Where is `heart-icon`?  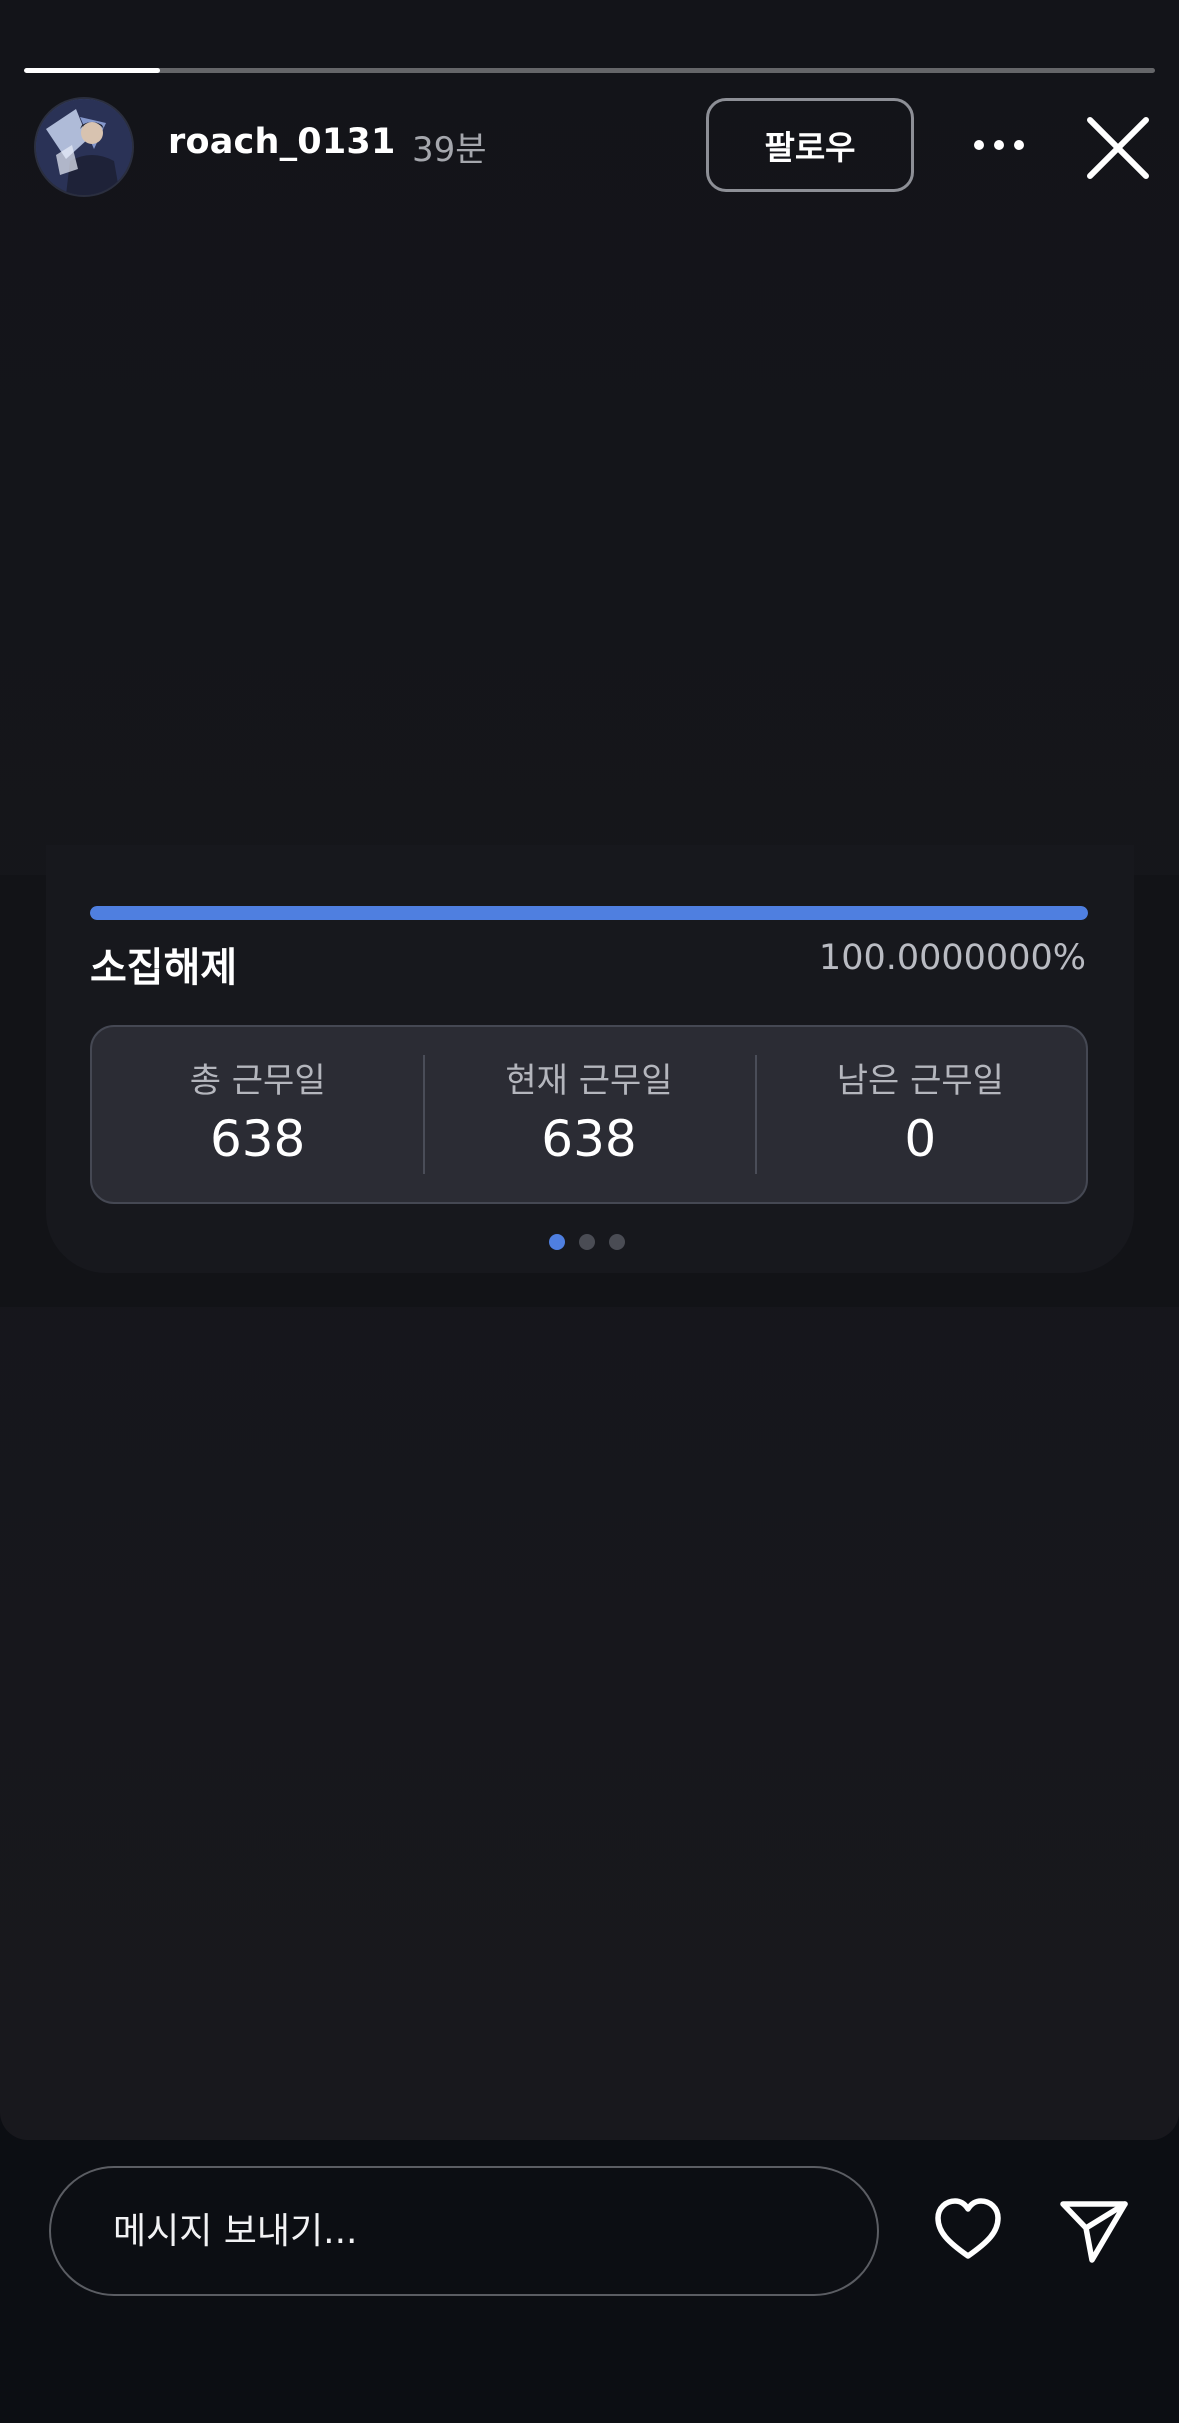 heart-icon is located at coordinates (968, 2230).